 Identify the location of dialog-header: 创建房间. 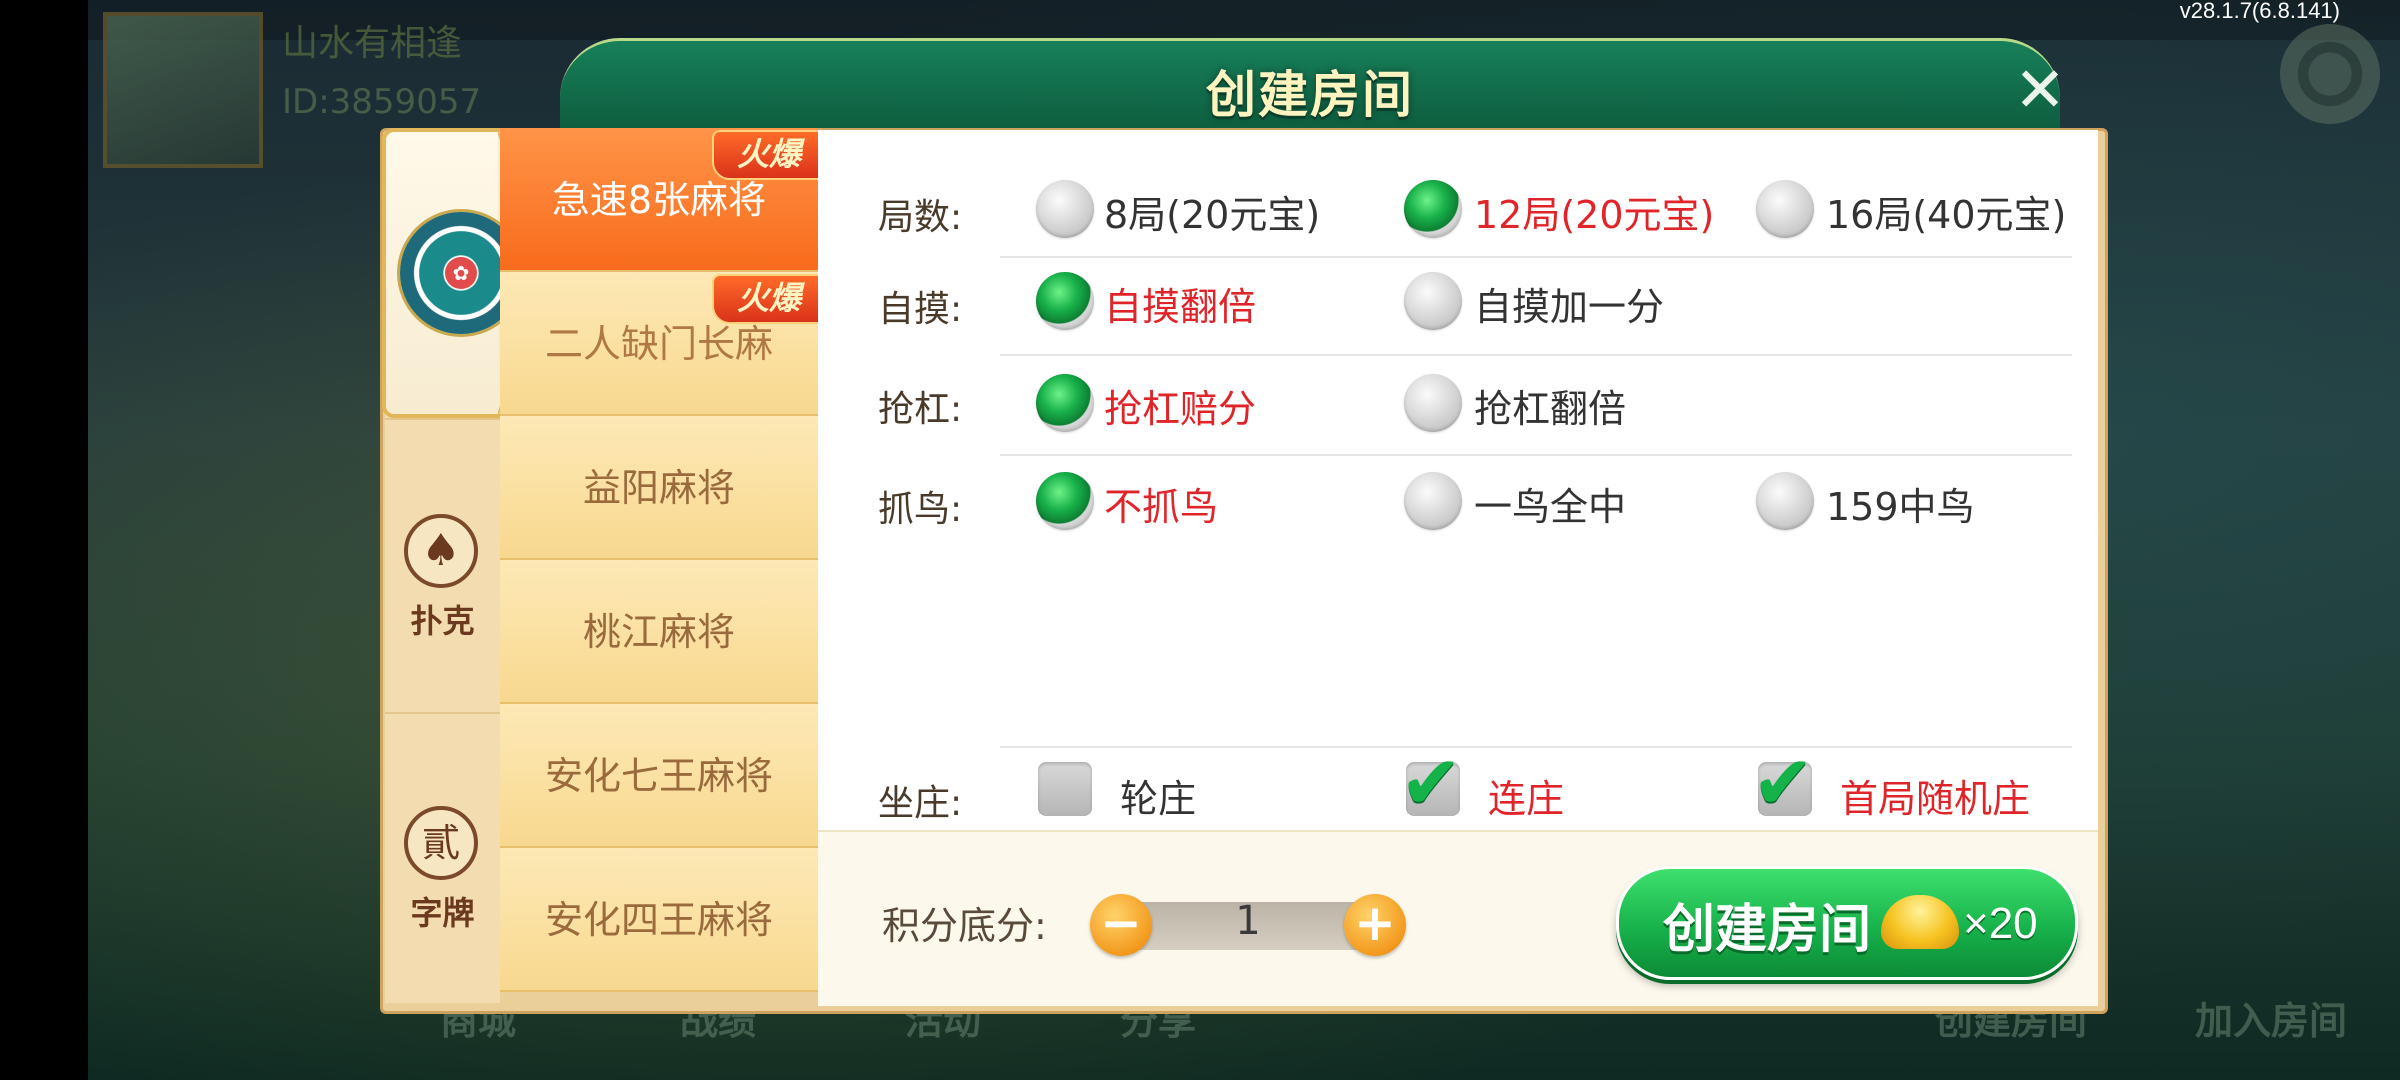
(1310, 85).